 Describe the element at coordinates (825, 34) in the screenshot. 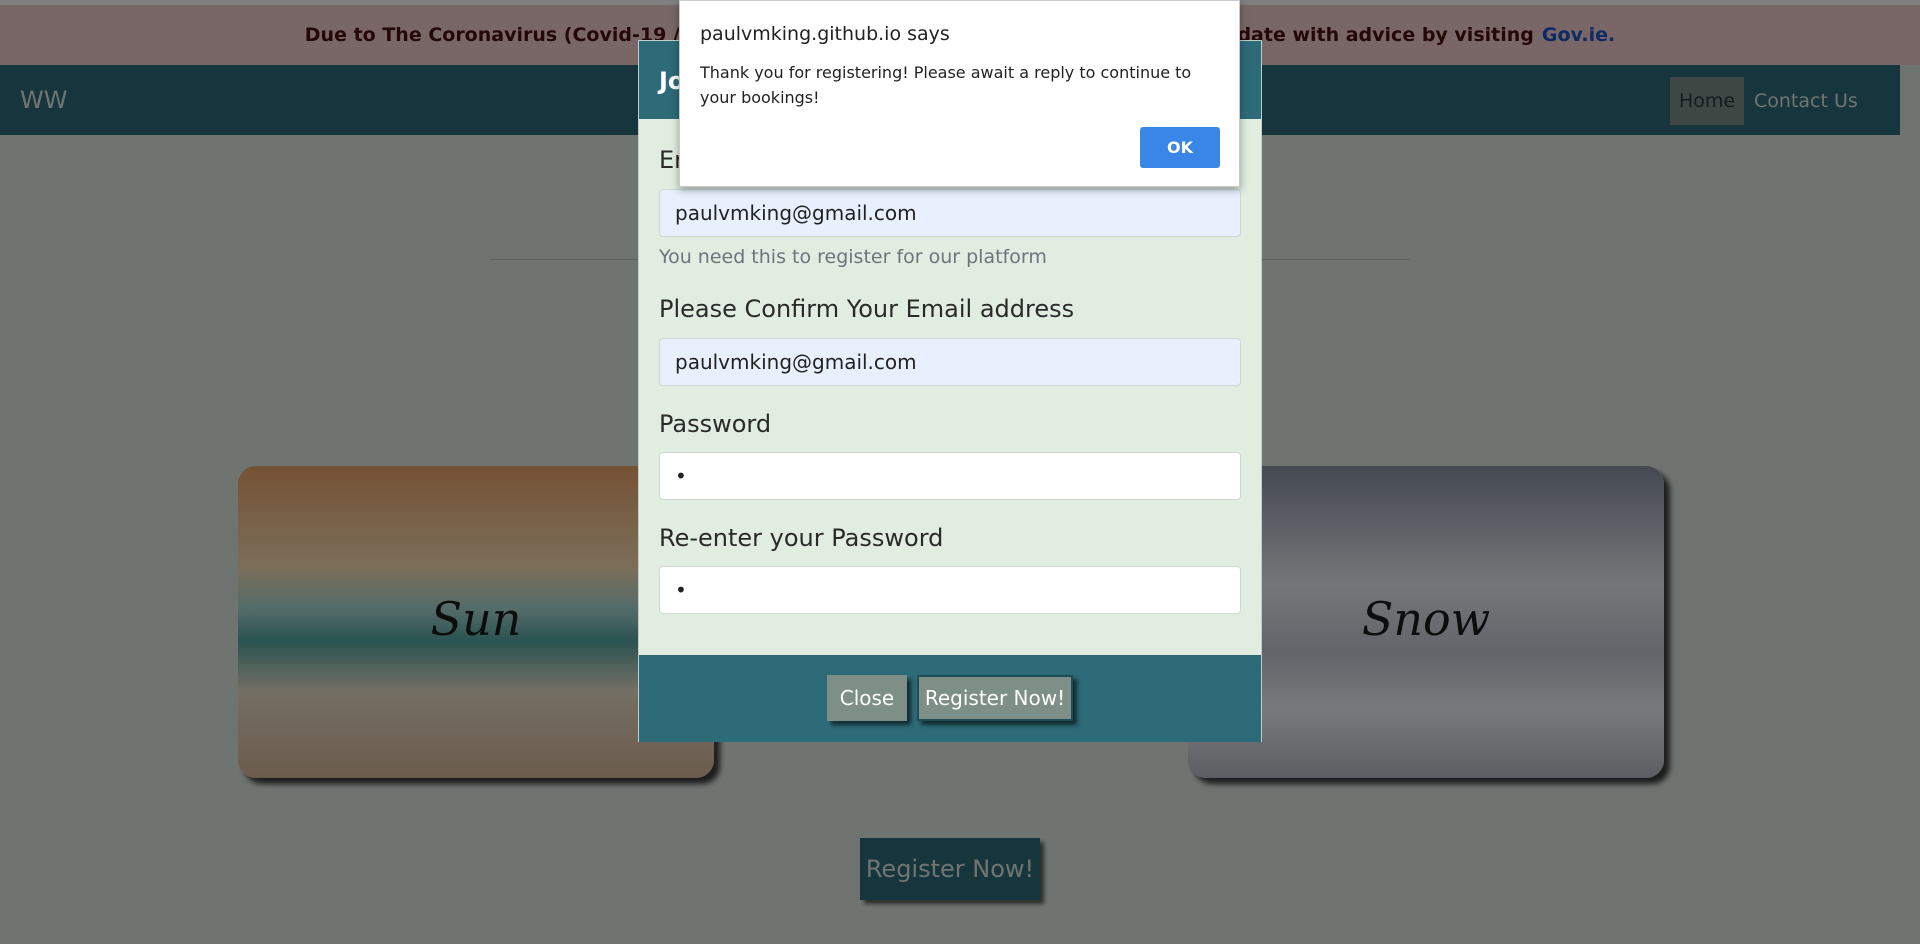

I see `alert-title: paulvmking.github.io says` at that location.